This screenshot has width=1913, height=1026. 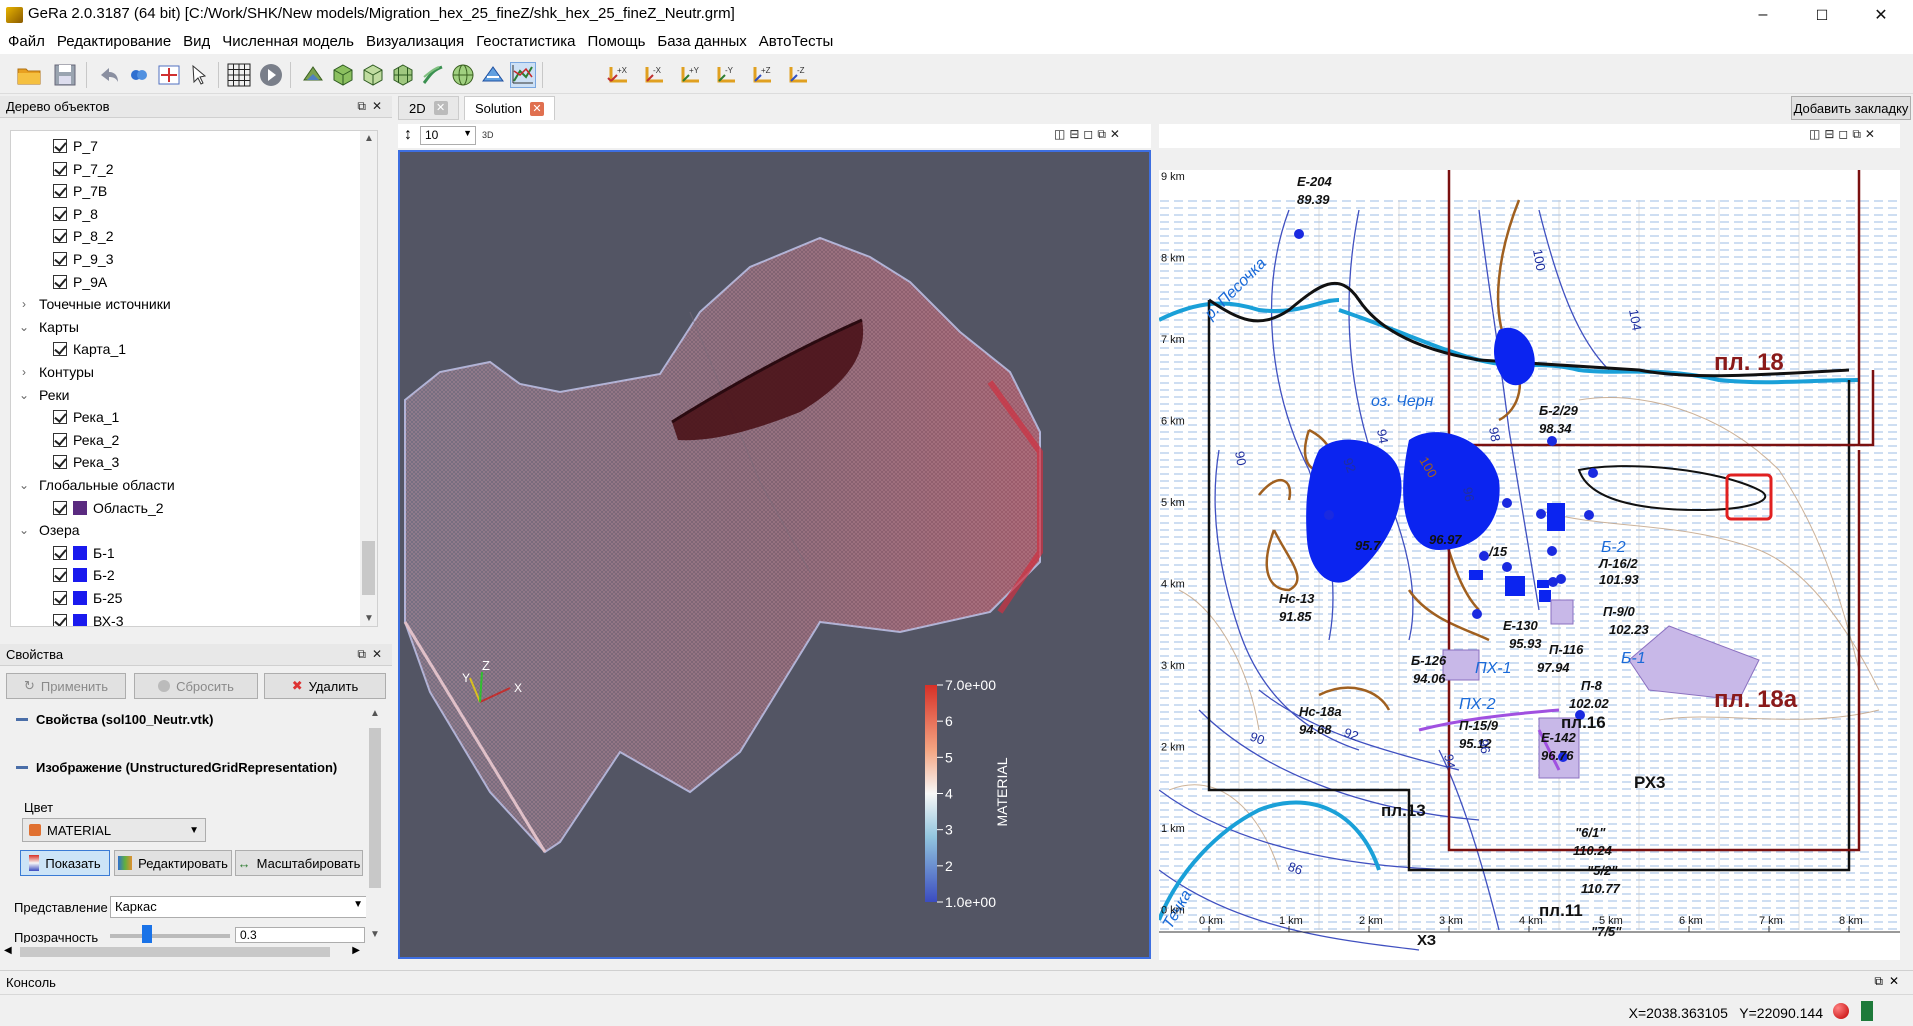 I want to click on tree-group: › Точечные источники, so click(x=94, y=304).